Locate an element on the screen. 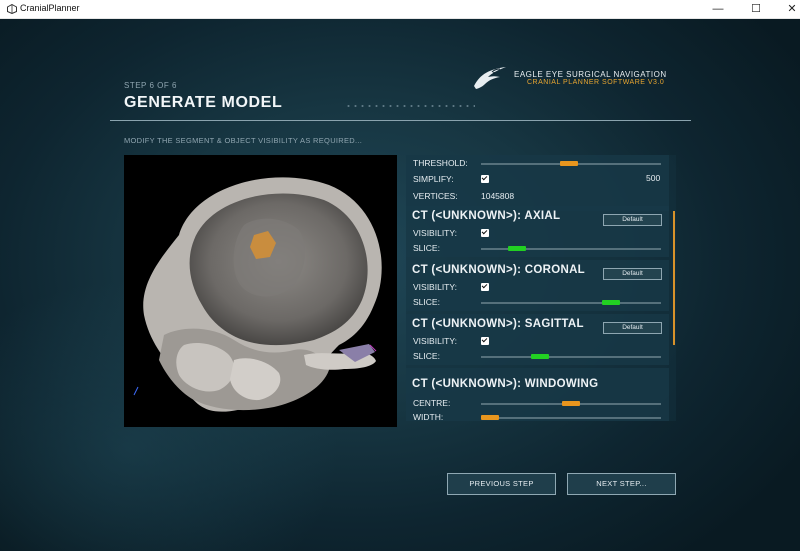 The height and width of the screenshot is (551, 800). threshold-slider is located at coordinates (571, 163).